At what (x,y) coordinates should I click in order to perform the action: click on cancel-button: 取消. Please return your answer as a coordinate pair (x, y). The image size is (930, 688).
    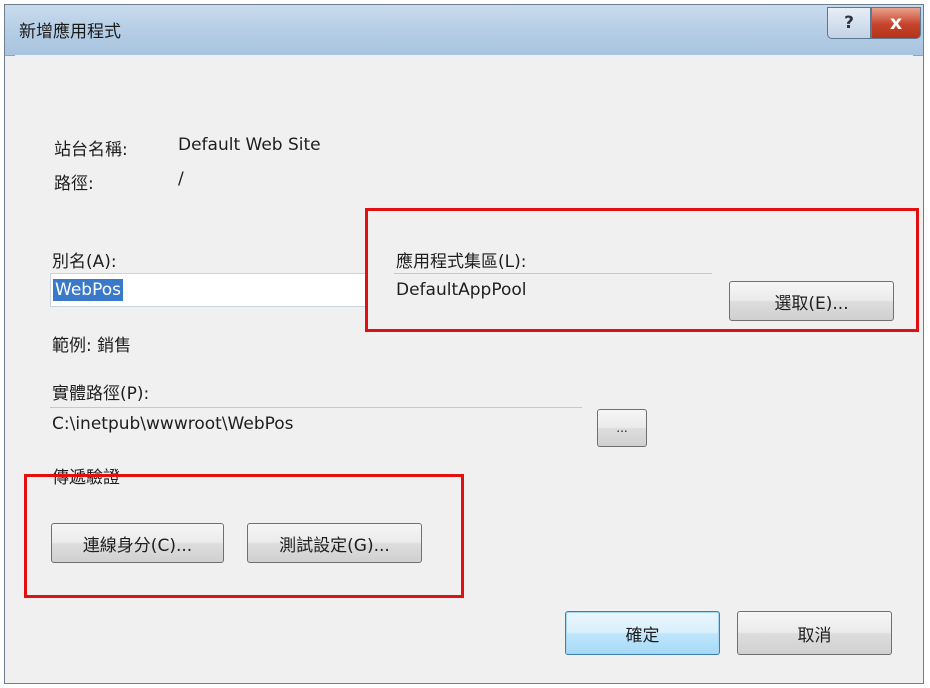
    Looking at the image, I should click on (814, 633).